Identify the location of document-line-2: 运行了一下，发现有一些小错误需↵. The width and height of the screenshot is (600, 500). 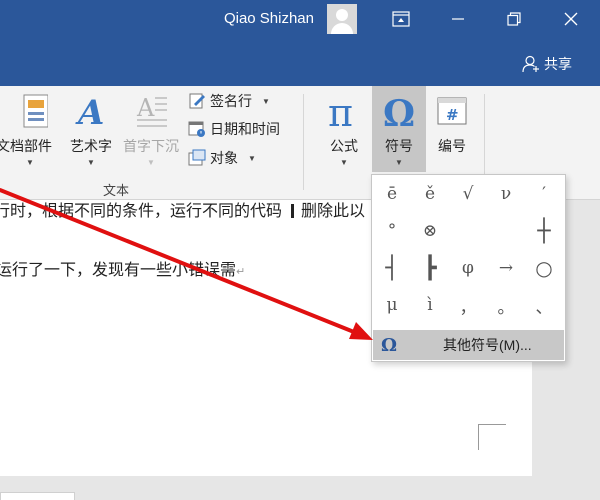
(122, 268).